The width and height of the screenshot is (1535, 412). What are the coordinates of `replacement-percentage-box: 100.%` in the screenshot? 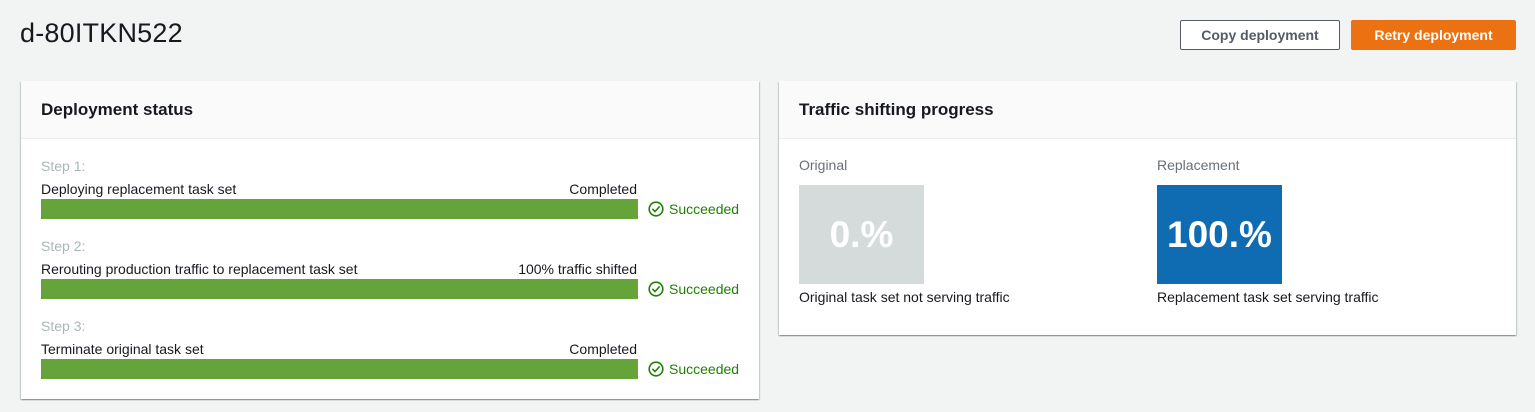 It's located at (1219, 234).